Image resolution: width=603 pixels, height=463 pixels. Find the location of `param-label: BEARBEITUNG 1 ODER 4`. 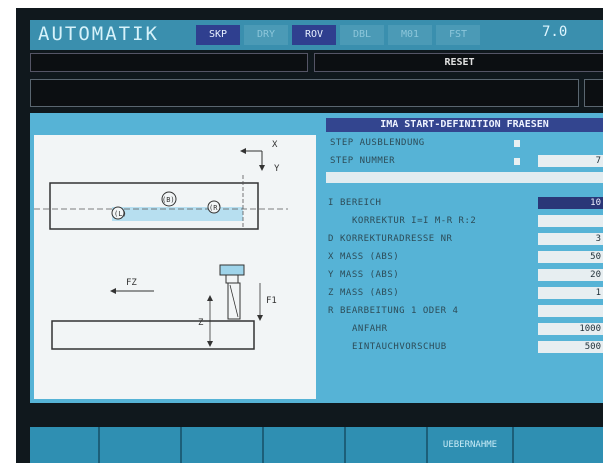

param-label: BEARBEITUNG 1 ODER 4 is located at coordinates (399, 311).